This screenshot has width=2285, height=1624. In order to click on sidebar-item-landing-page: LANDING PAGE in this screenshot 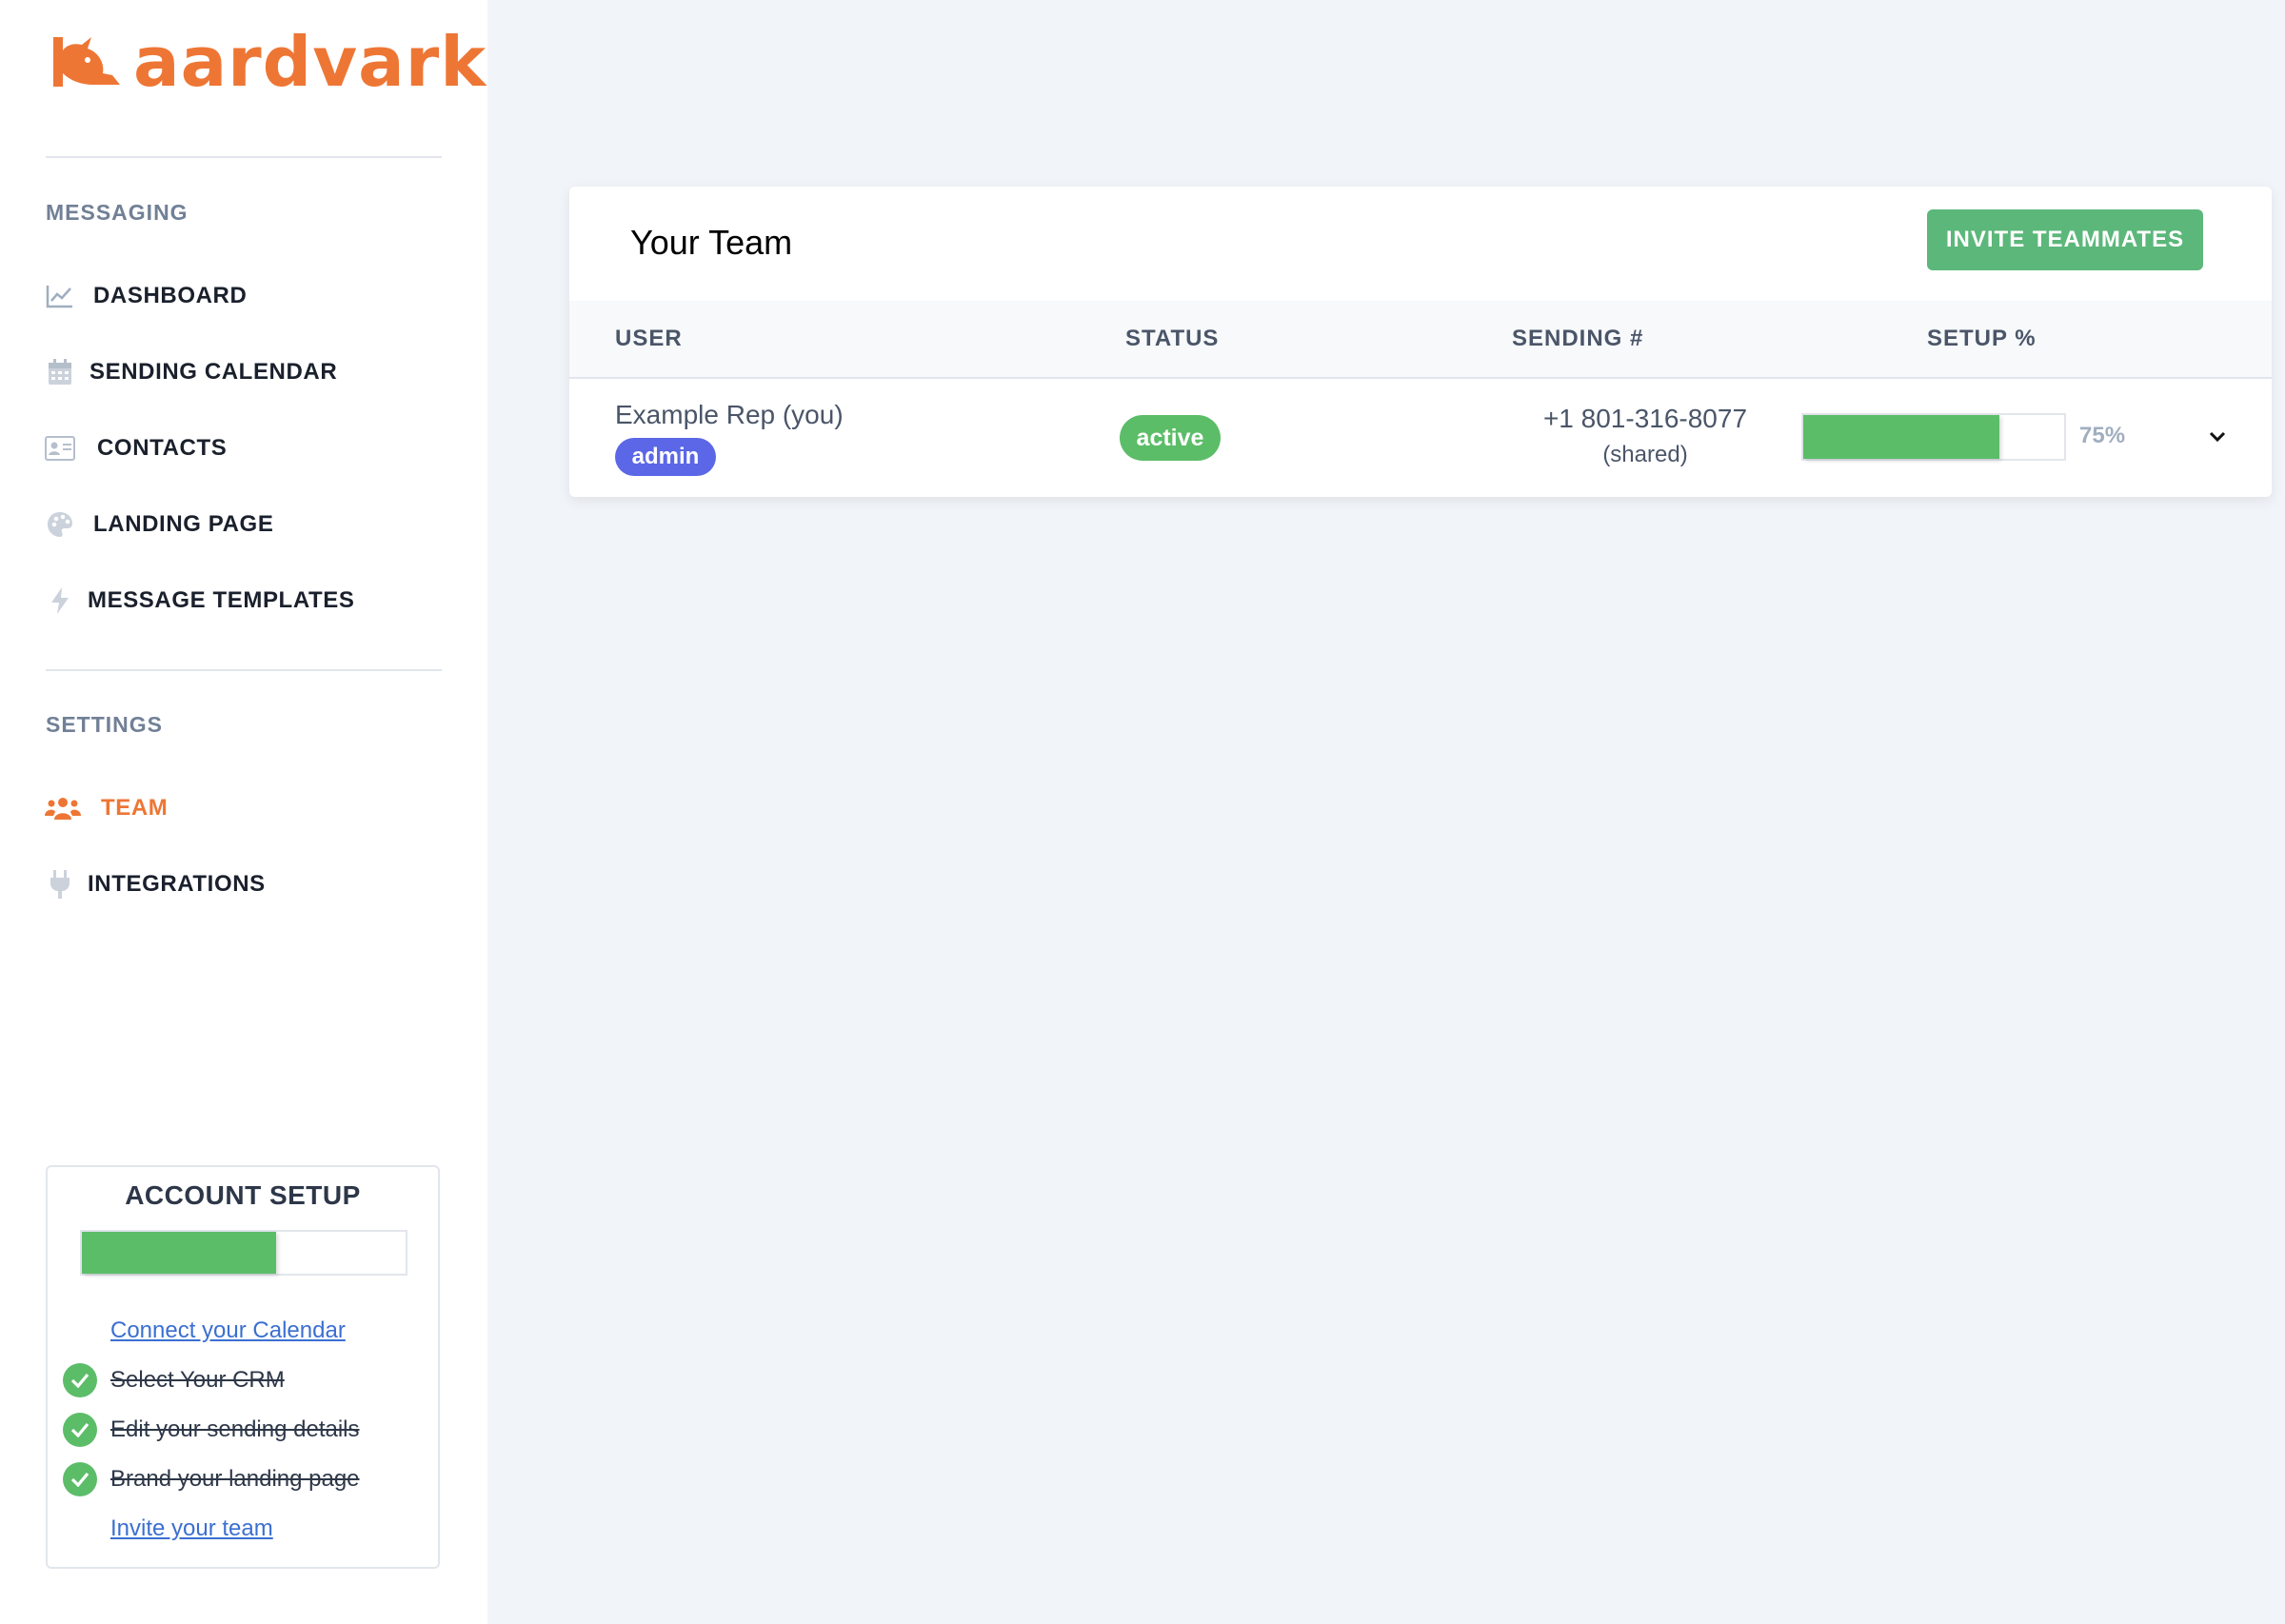, I will do `click(158, 524)`.